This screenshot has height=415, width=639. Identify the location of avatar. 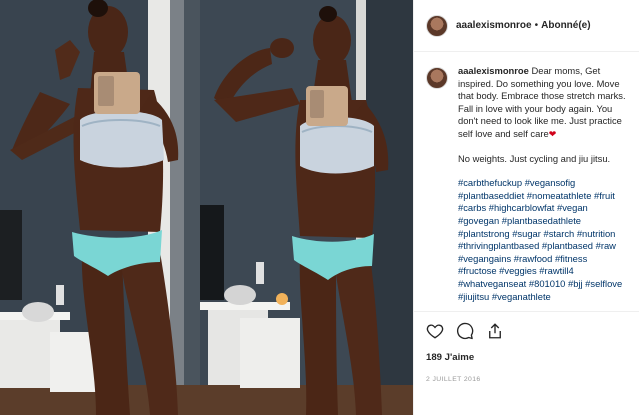
(437, 25).